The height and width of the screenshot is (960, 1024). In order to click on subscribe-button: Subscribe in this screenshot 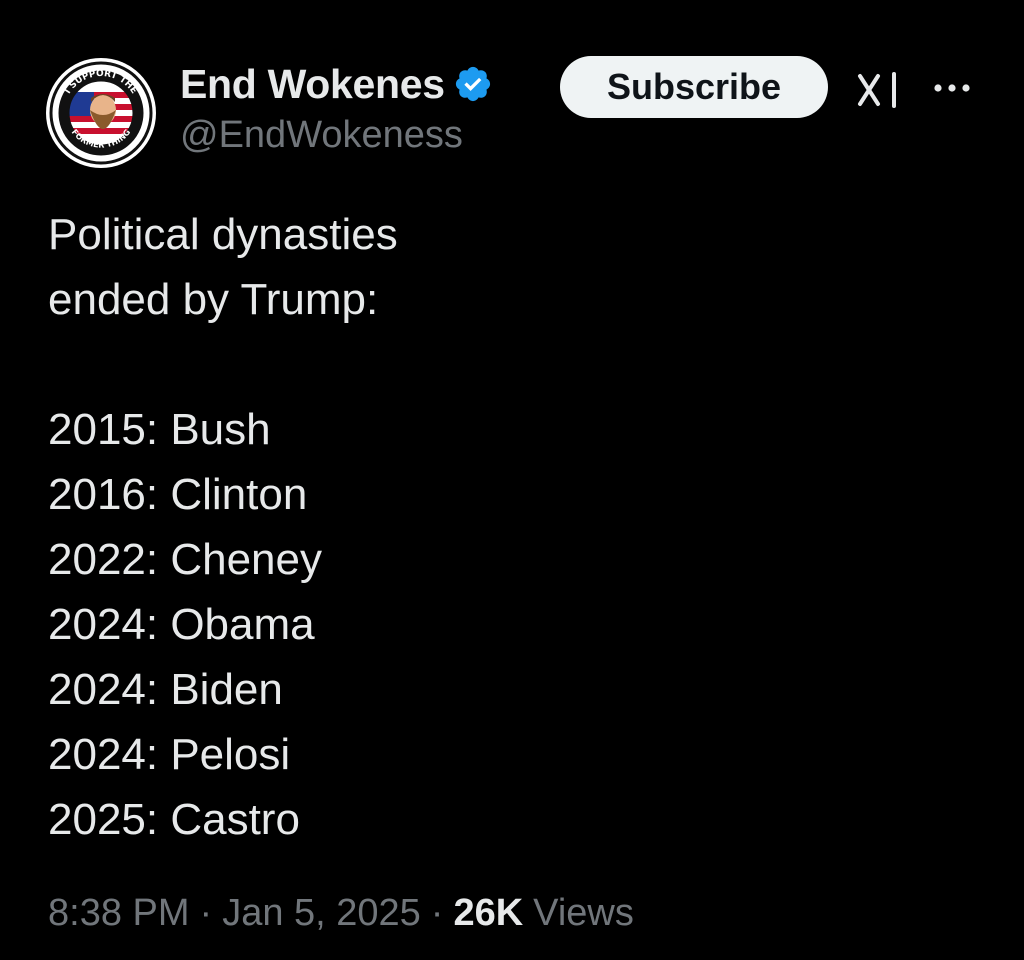, I will do `click(694, 87)`.